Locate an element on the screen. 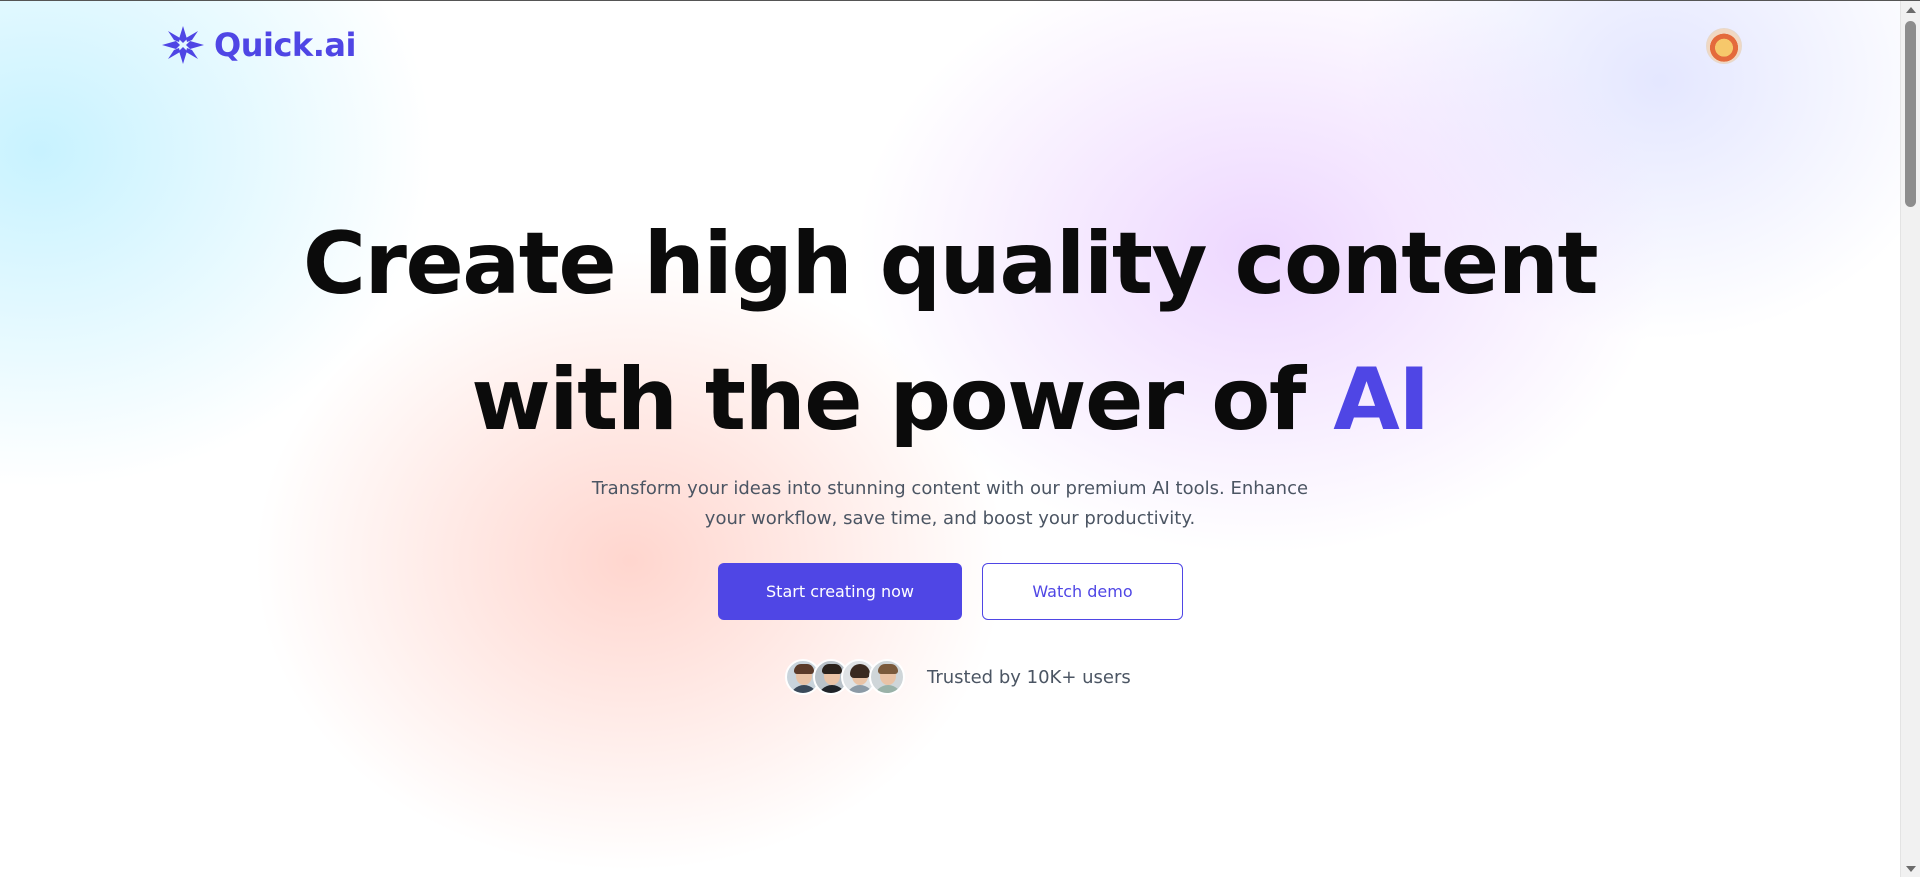 The height and width of the screenshot is (877, 1920). sparkle-asterisk-icon is located at coordinates (183, 45).